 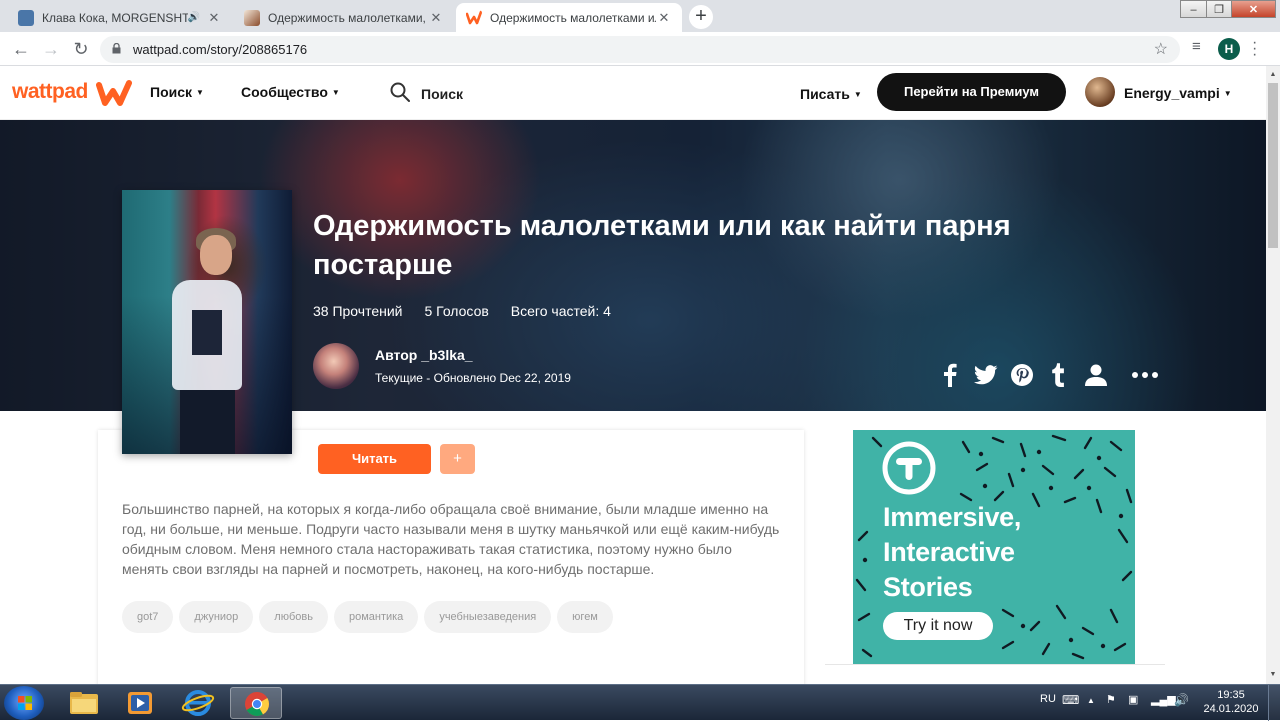 What do you see at coordinates (1100, 92) in the screenshot?
I see `user-avatar` at bounding box center [1100, 92].